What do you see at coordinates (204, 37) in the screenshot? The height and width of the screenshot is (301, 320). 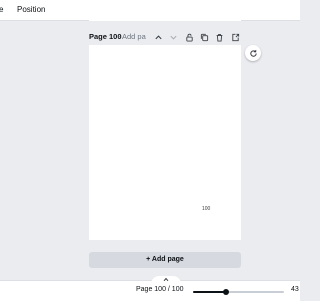 I see `duplicate-icon` at bounding box center [204, 37].